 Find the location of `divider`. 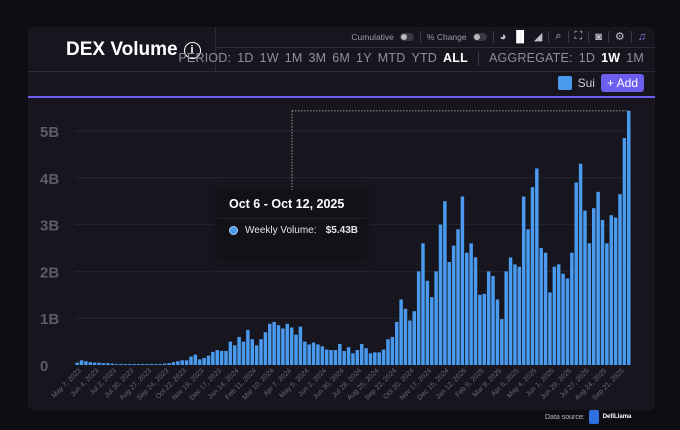

divider is located at coordinates (292, 218).